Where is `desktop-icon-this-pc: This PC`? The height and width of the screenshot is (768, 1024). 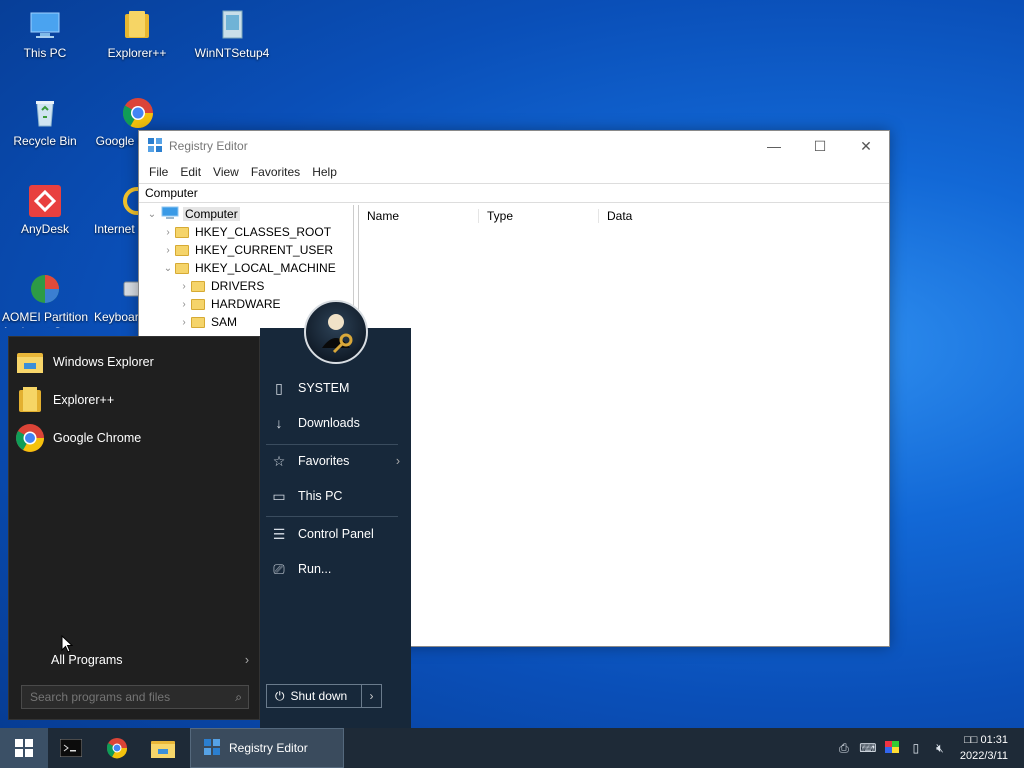
desktop-icon-this-pc: This PC is located at coordinates (45, 34).